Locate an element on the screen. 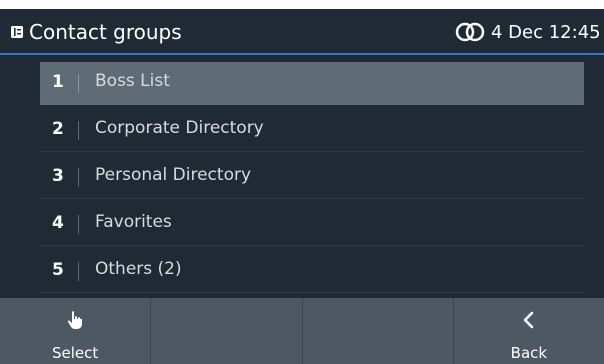 This screenshot has height=364, width=604. list-item-others: 5 Others (2) is located at coordinates (312, 271).